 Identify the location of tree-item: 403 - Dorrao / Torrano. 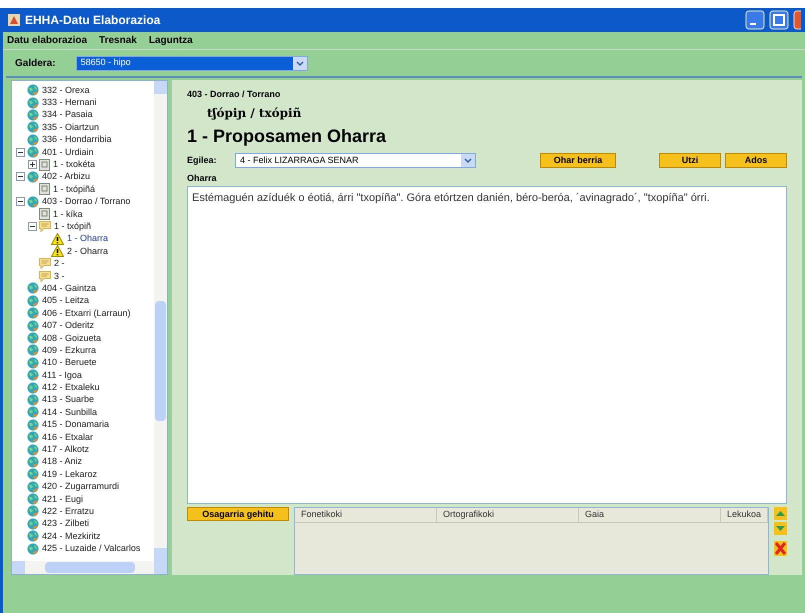
(86, 201).